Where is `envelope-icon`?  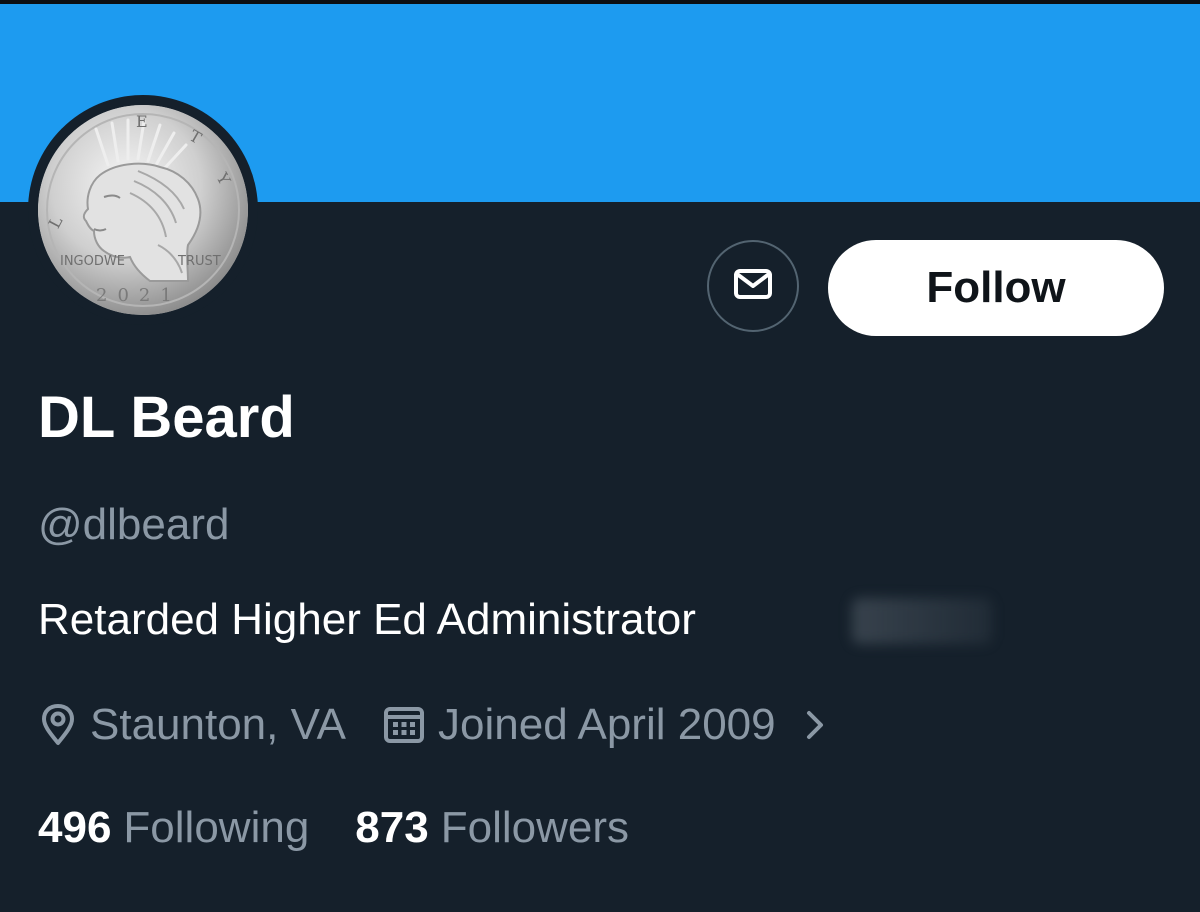 envelope-icon is located at coordinates (753, 286).